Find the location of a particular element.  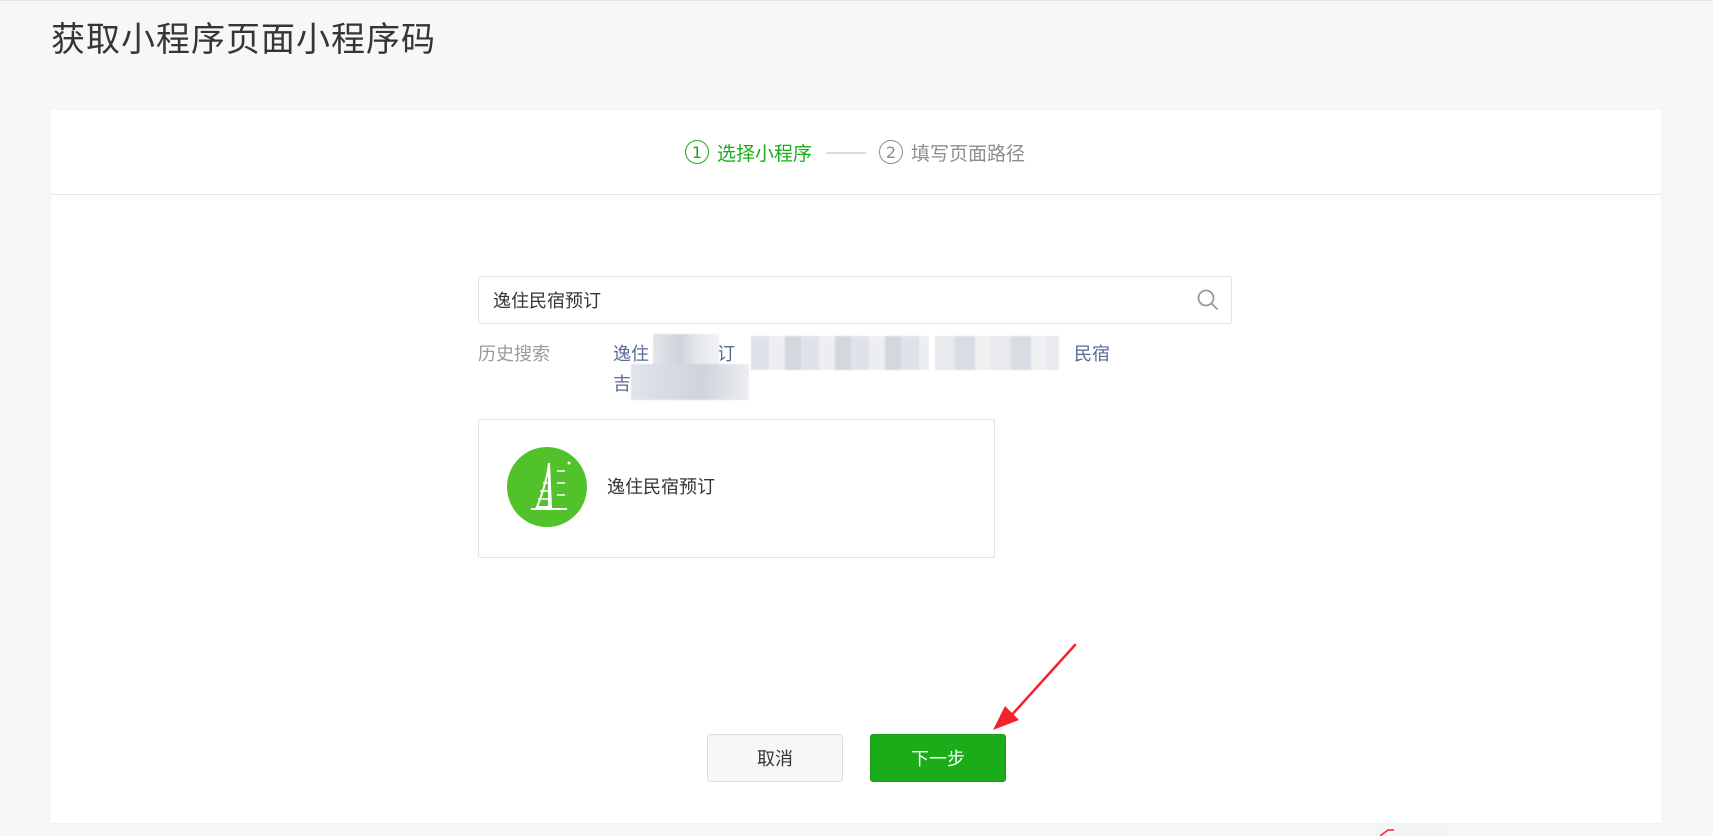

history-item-3: 民宿 is located at coordinates (1092, 353).